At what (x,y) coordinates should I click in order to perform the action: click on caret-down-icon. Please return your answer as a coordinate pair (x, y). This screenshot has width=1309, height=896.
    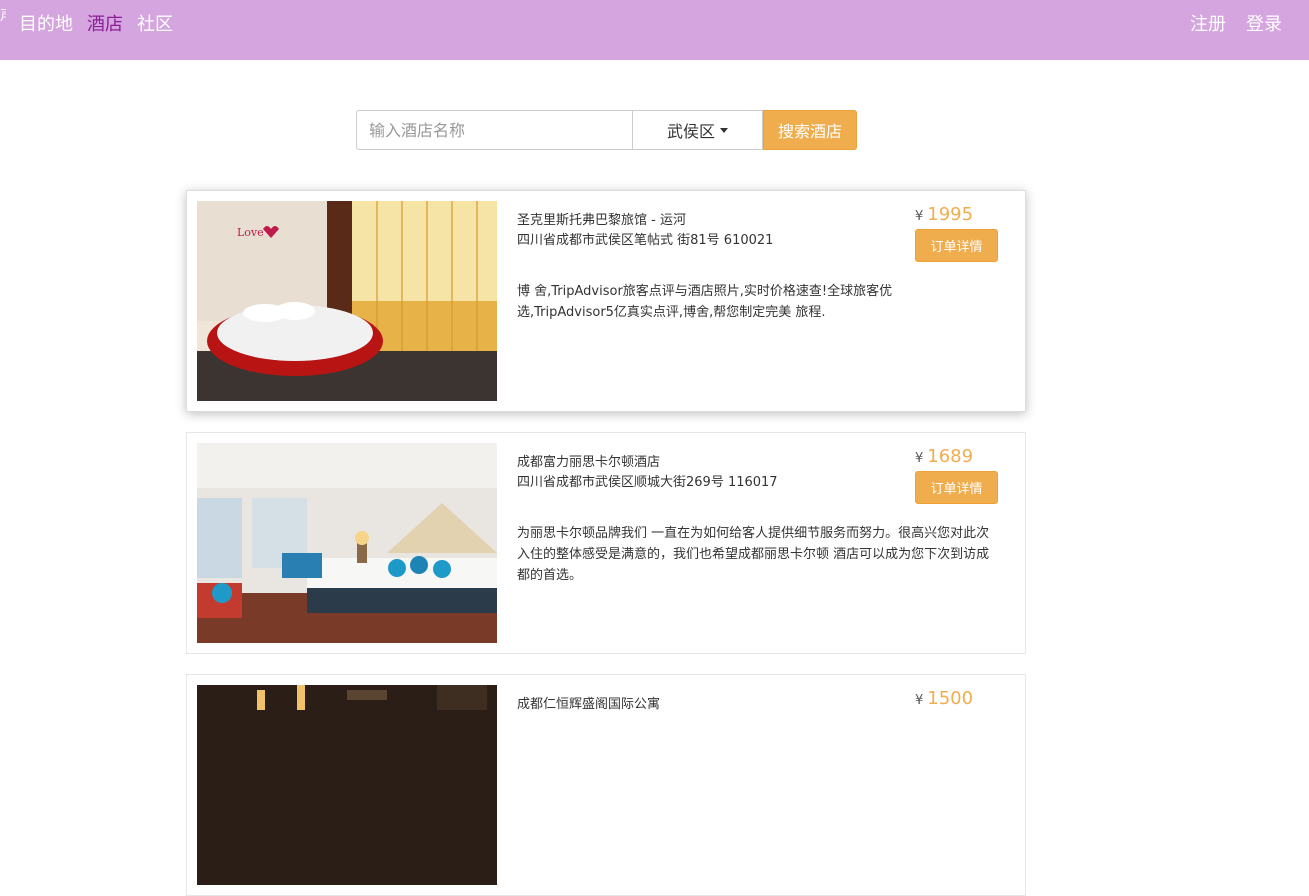
    Looking at the image, I should click on (724, 130).